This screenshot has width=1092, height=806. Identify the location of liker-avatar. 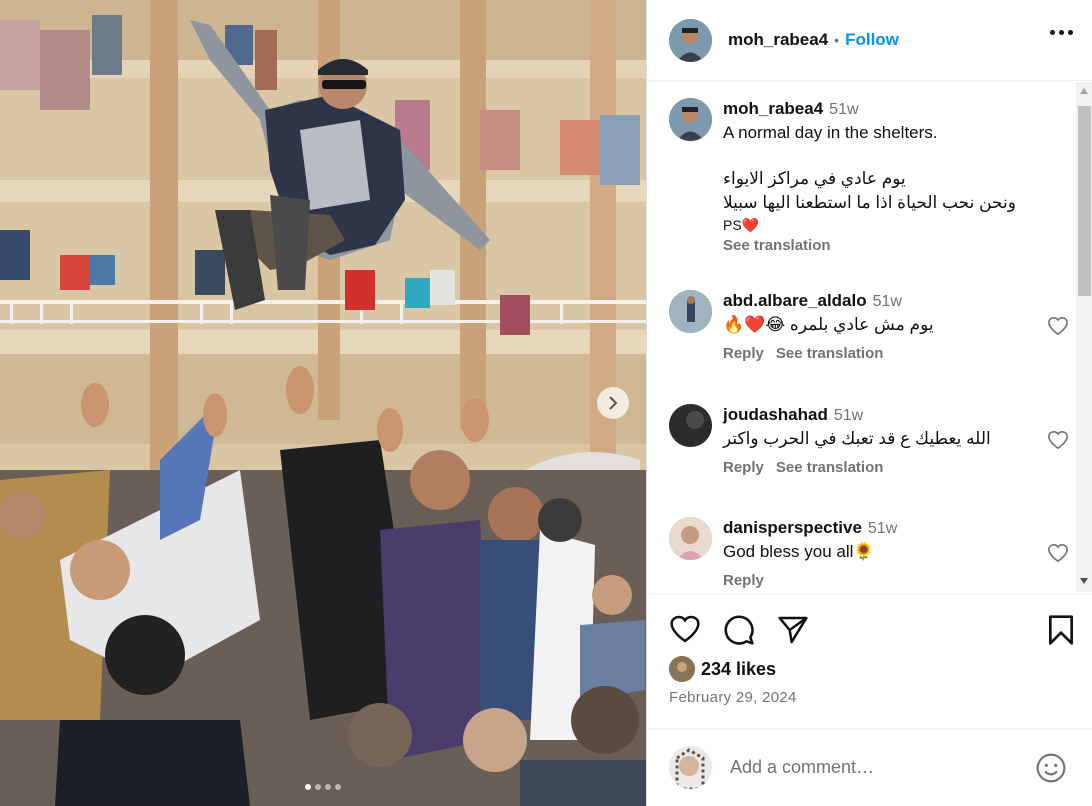
(682, 669).